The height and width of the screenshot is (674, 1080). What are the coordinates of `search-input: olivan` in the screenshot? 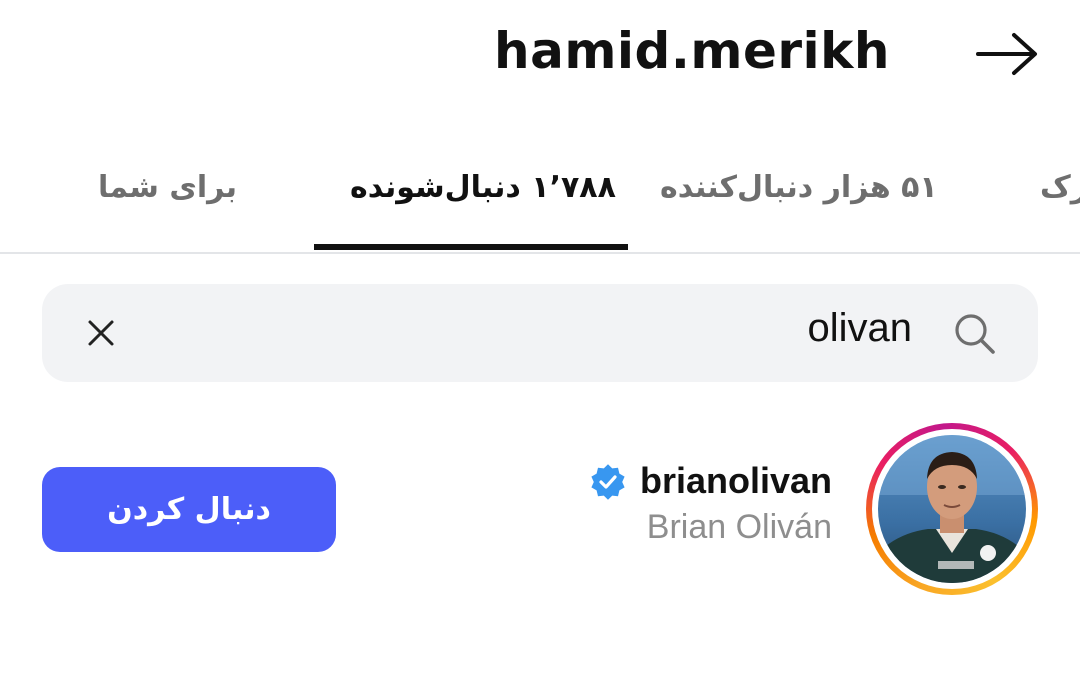 It's located at (859, 328).